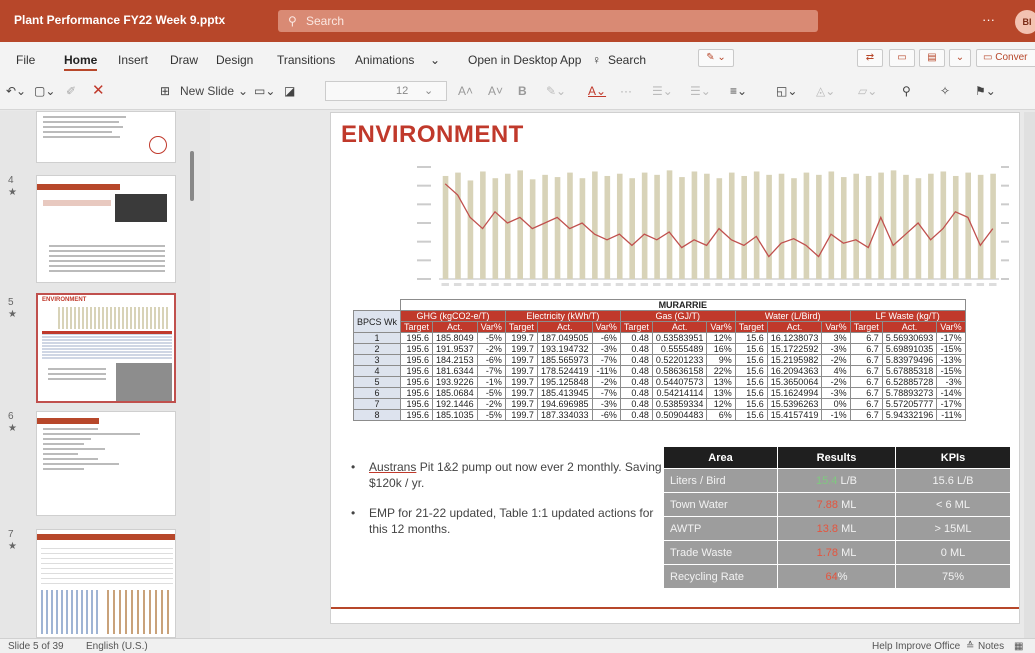 This screenshot has width=1035, height=653. Describe the element at coordinates (81, 62) in the screenshot. I see `tab-home: Home` at that location.